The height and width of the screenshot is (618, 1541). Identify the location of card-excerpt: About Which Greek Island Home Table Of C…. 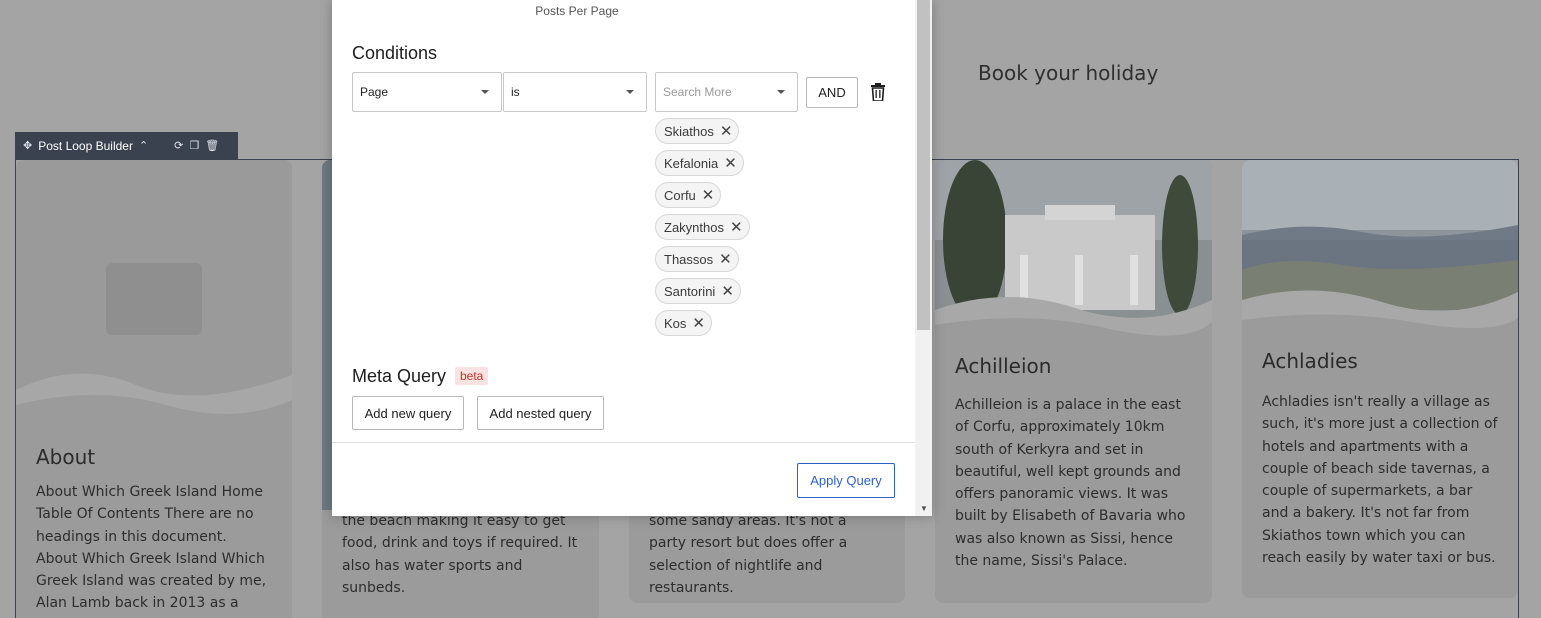
(151, 548).